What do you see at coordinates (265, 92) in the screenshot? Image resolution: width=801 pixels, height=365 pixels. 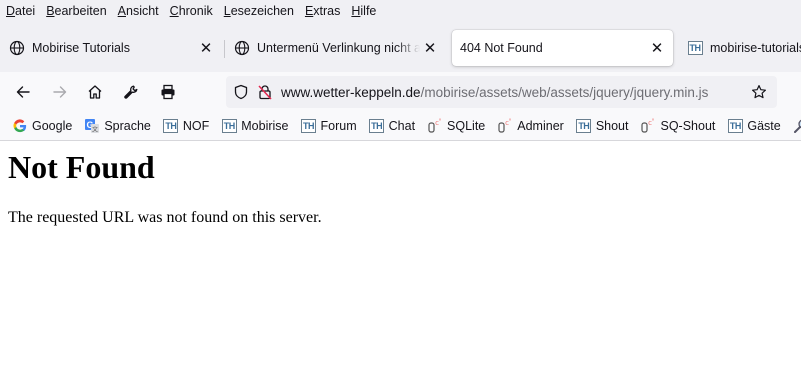 I see `insecure-lock-icon` at bounding box center [265, 92].